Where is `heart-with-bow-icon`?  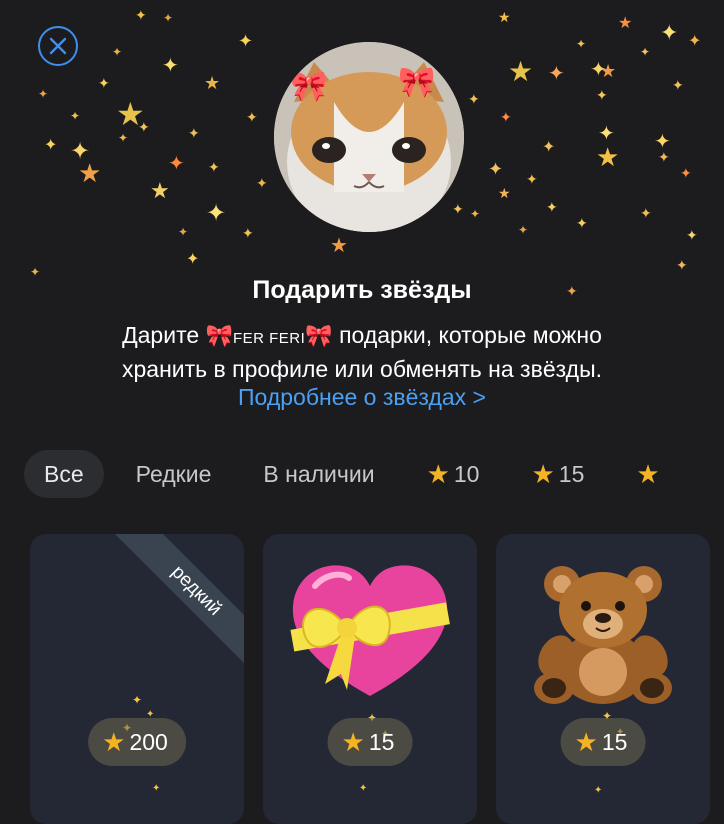 heart-with-bow-icon is located at coordinates (370, 630).